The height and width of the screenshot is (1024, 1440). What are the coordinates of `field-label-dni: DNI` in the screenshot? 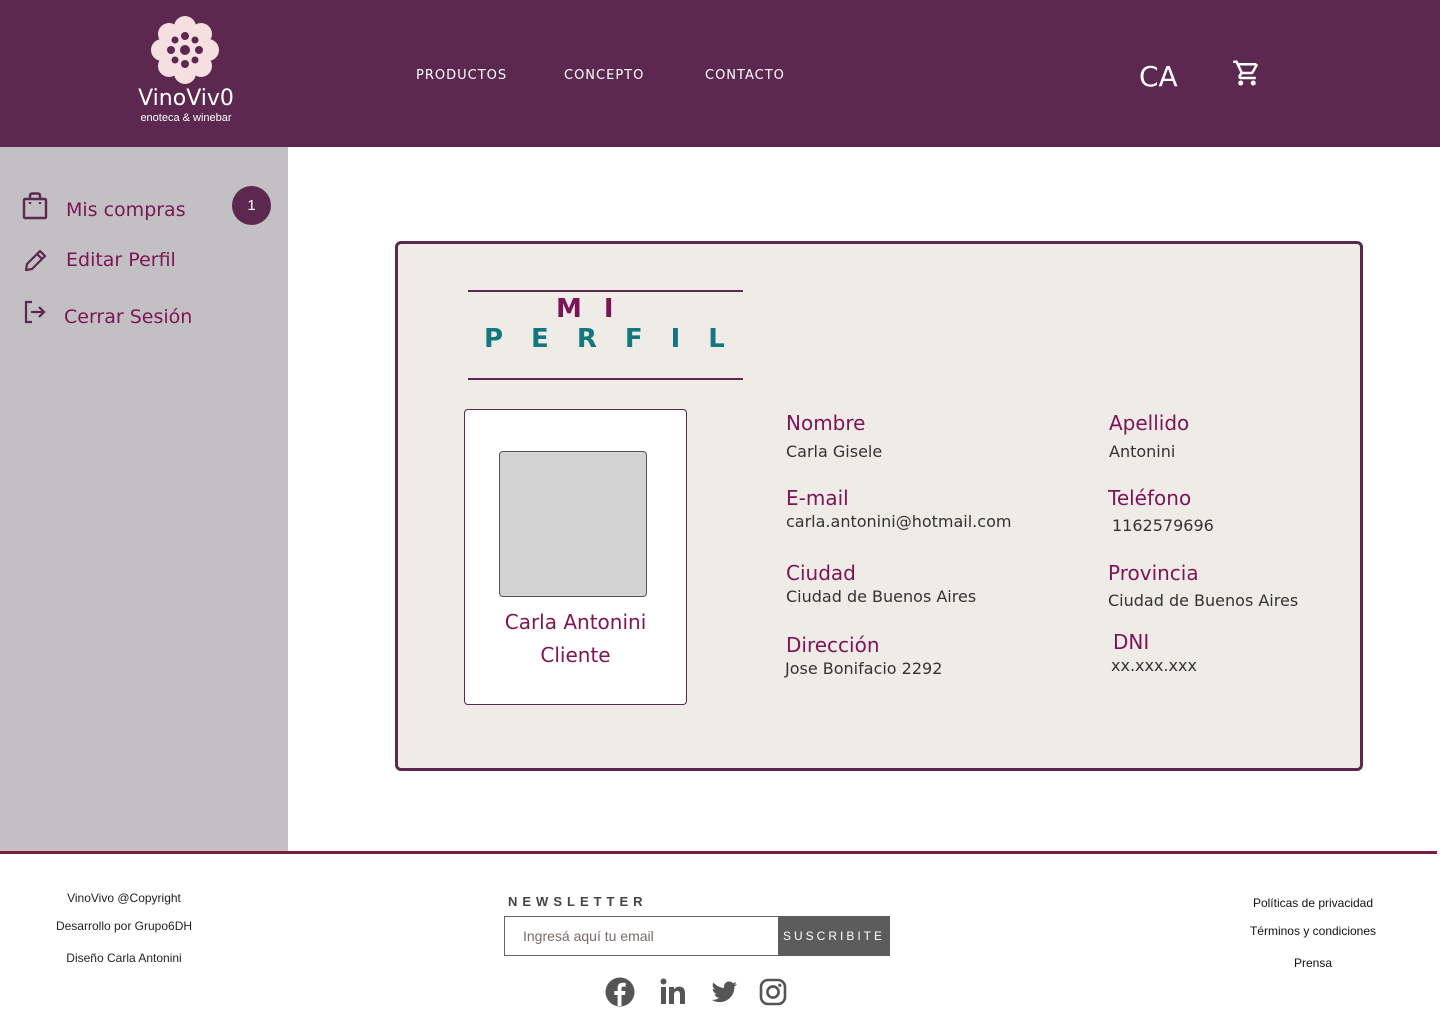 It's located at (1131, 642).